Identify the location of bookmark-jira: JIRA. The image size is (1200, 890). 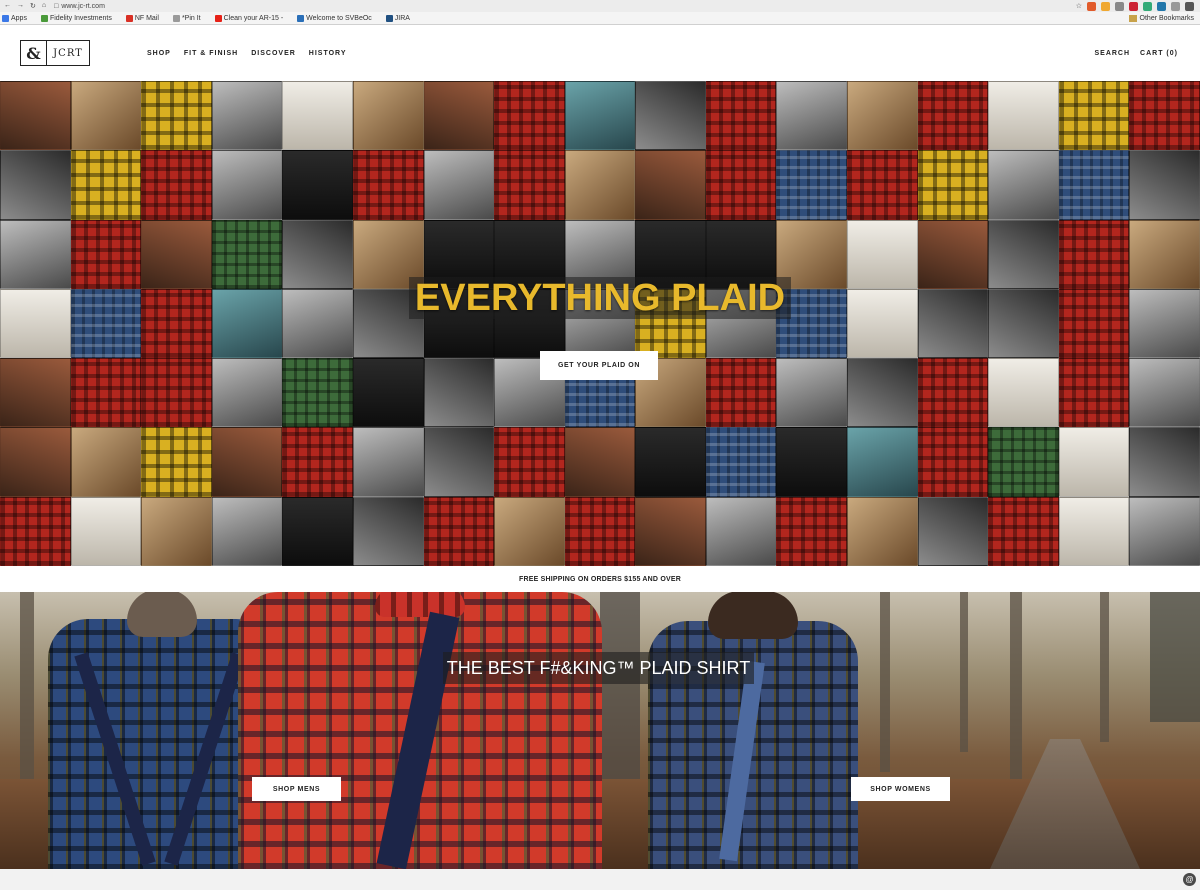
(397, 18).